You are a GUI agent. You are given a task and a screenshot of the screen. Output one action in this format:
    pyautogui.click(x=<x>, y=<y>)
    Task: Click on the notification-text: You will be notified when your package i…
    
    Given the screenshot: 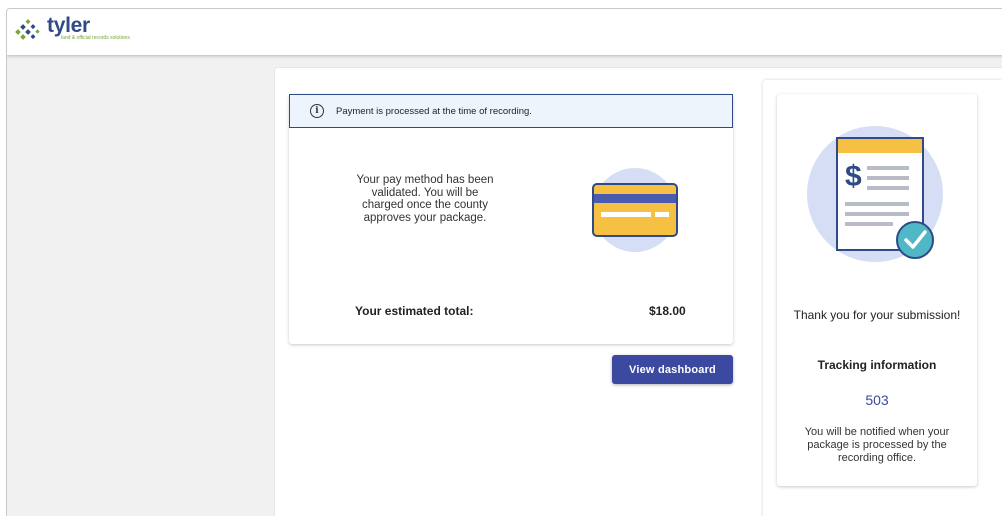 What is the action you would take?
    pyautogui.click(x=877, y=445)
    